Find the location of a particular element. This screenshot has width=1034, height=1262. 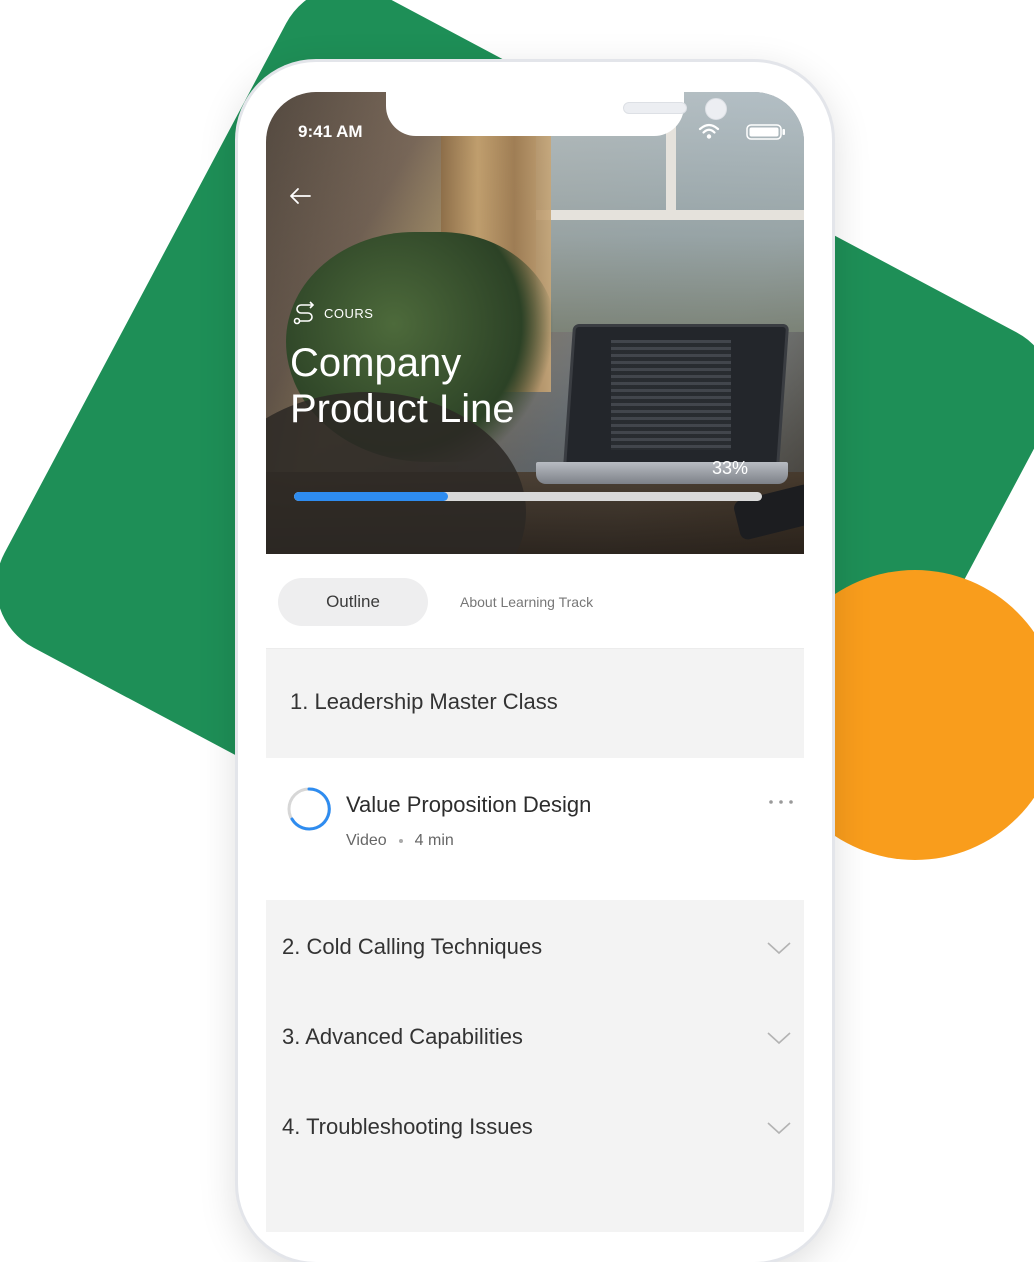

section-header-advanced-capabilities: 3. Advanced Capabilities is located at coordinates (535, 1037).